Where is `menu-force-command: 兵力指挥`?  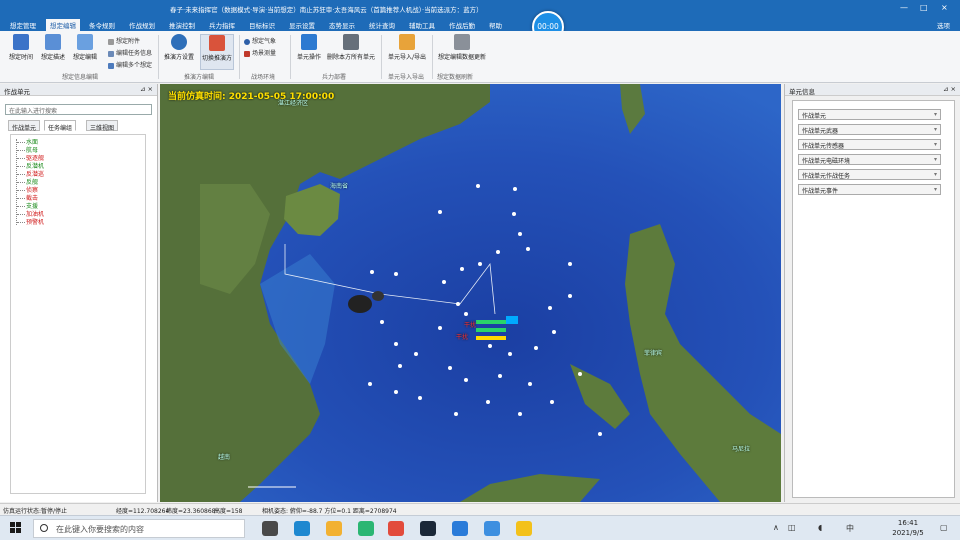
menu-force-command: 兵力指挥 is located at coordinates (222, 25).